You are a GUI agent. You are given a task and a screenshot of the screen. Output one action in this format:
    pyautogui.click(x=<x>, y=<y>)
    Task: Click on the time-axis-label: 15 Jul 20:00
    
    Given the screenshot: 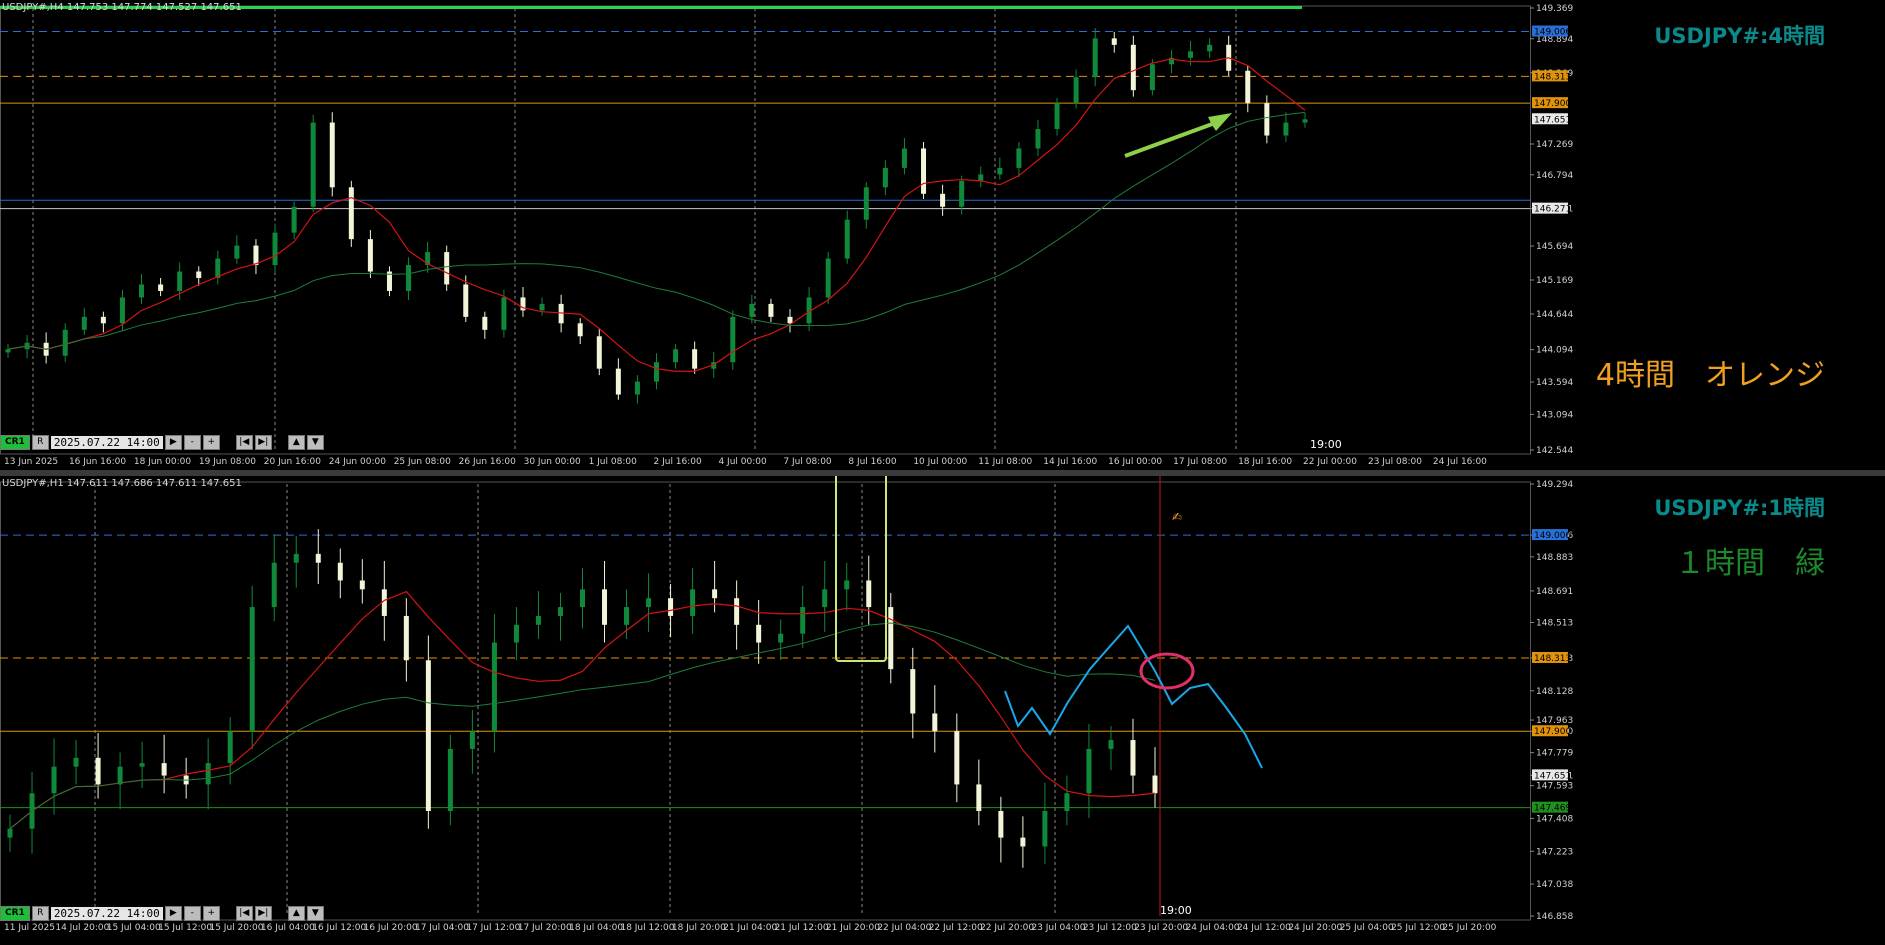 What is the action you would take?
    pyautogui.click(x=236, y=928)
    